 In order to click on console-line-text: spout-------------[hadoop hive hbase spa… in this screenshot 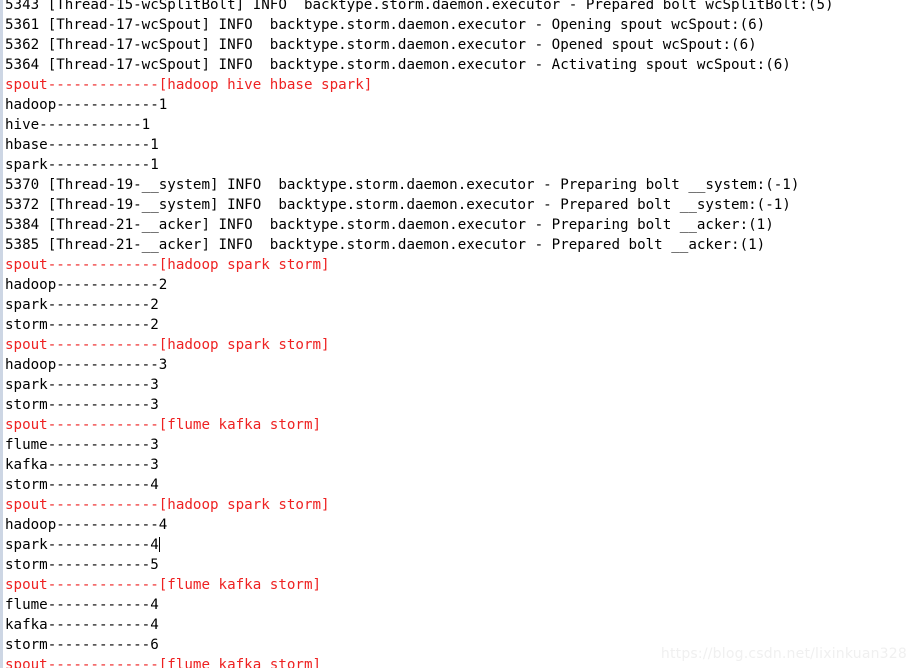, I will do `click(189, 85)`.